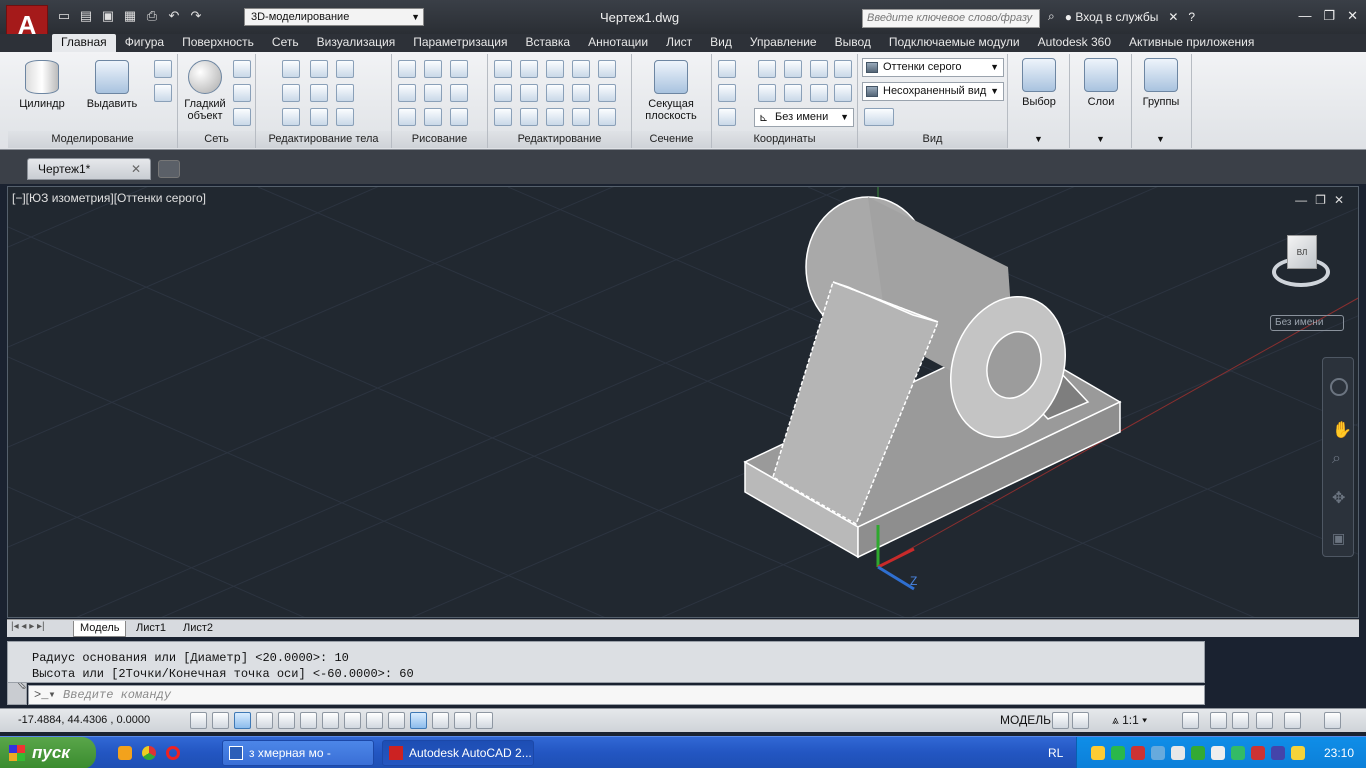 The image size is (1366, 768). Describe the element at coordinates (1332, 720) in the screenshot. I see `fullscreen-icon` at that location.